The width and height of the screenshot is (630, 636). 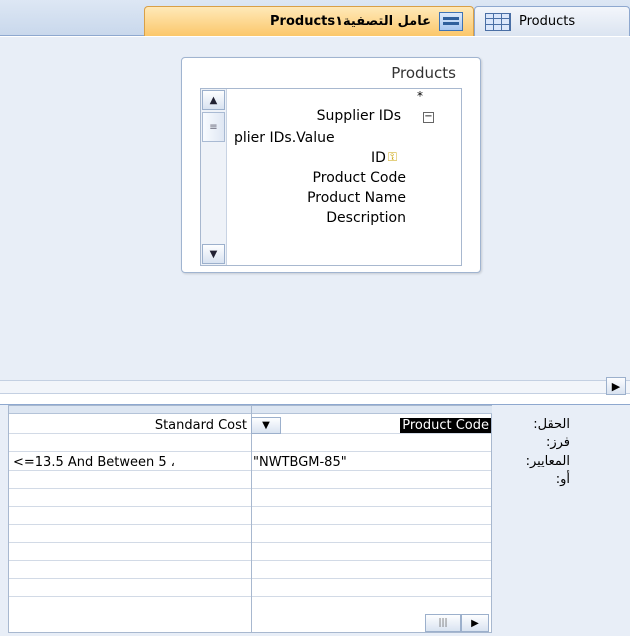 What do you see at coordinates (303, 218) in the screenshot?
I see `field-description: Description` at bounding box center [303, 218].